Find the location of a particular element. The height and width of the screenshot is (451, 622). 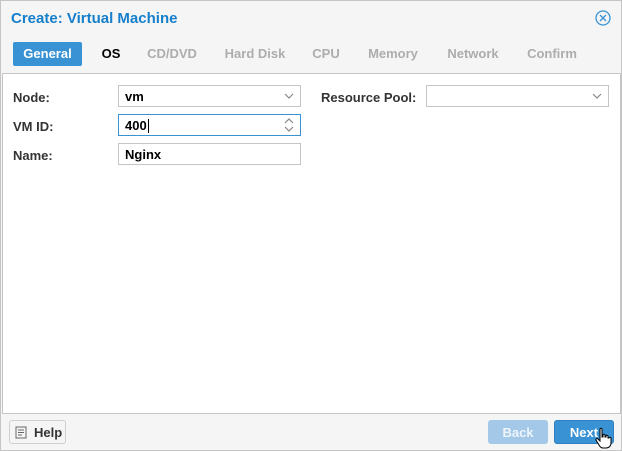

vmid-input: 400 is located at coordinates (209, 125).